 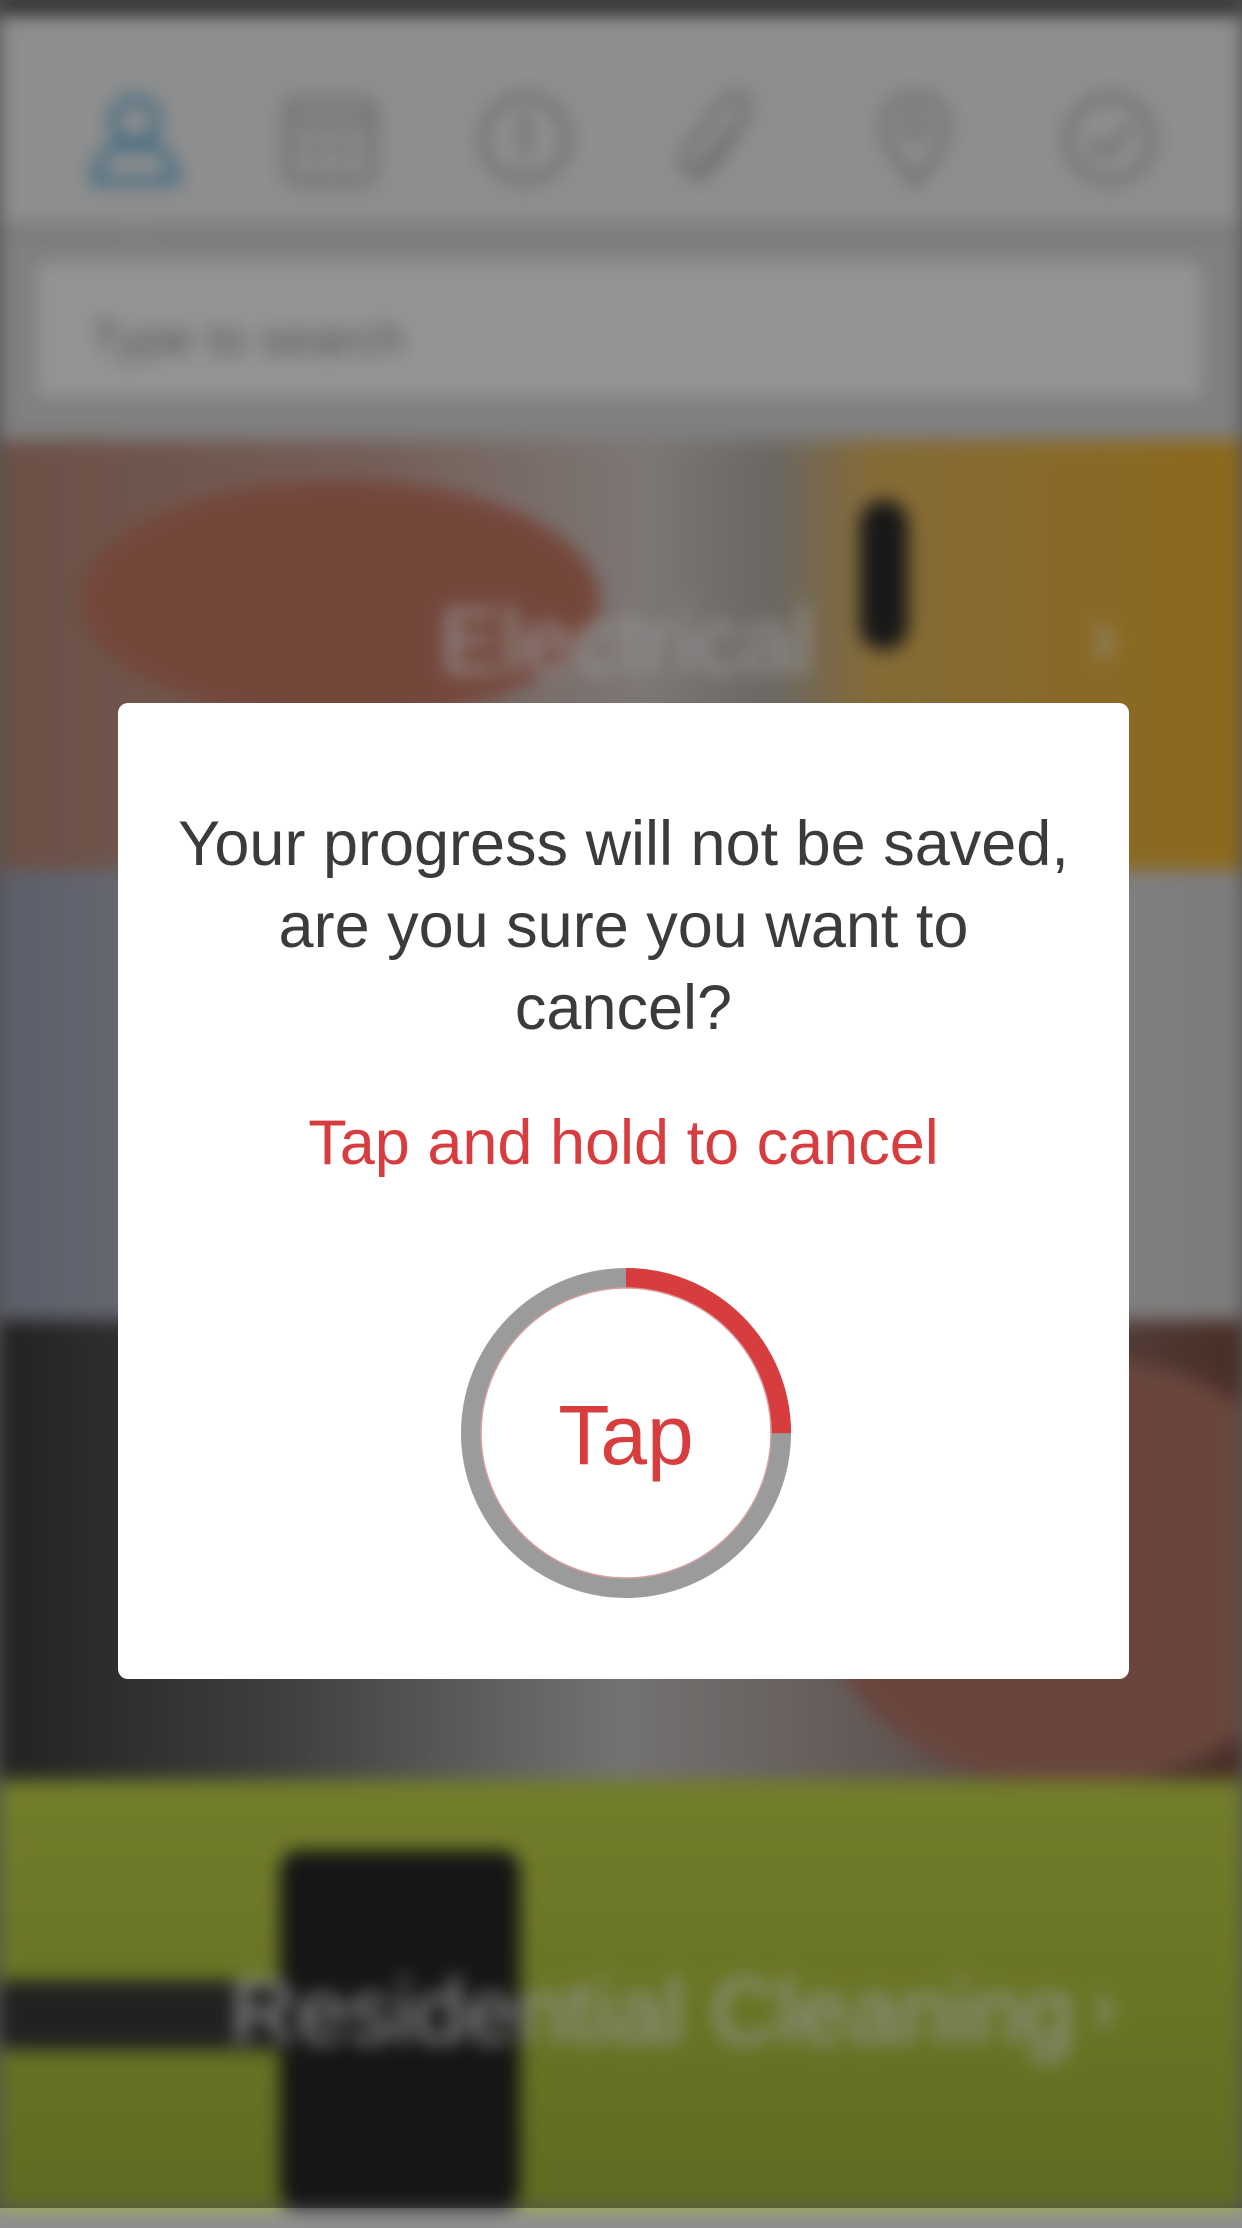 I want to click on tap-label: Tap, so click(x=626, y=1435).